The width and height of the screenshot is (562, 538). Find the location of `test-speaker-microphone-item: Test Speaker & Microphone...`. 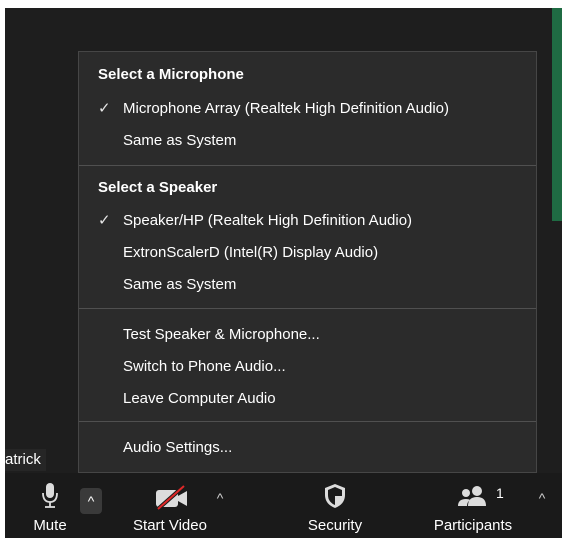

test-speaker-microphone-item: Test Speaker & Microphone... is located at coordinates (307, 335).